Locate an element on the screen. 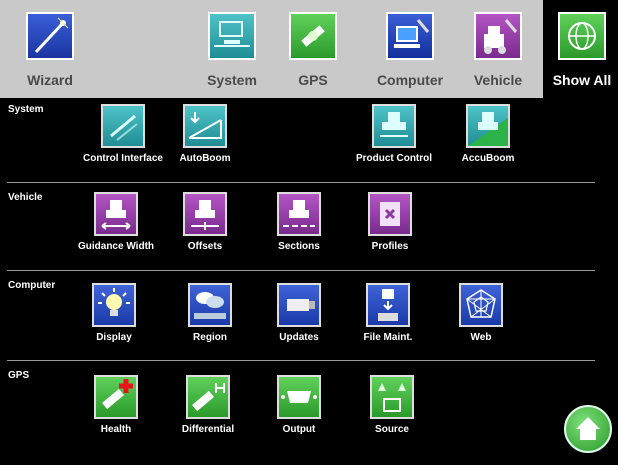 The height and width of the screenshot is (465, 618). differential-icon is located at coordinates (208, 397).